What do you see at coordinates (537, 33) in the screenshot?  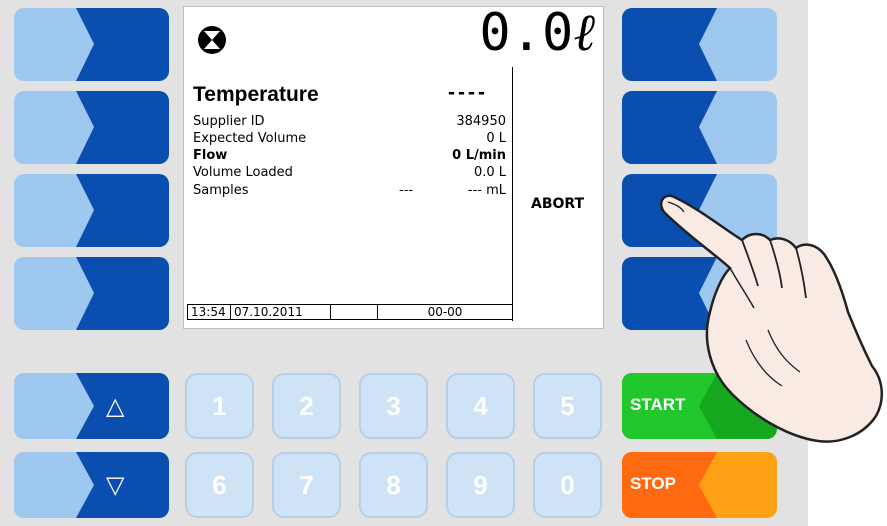 I see `volume-readout: 0.0ℓ` at bounding box center [537, 33].